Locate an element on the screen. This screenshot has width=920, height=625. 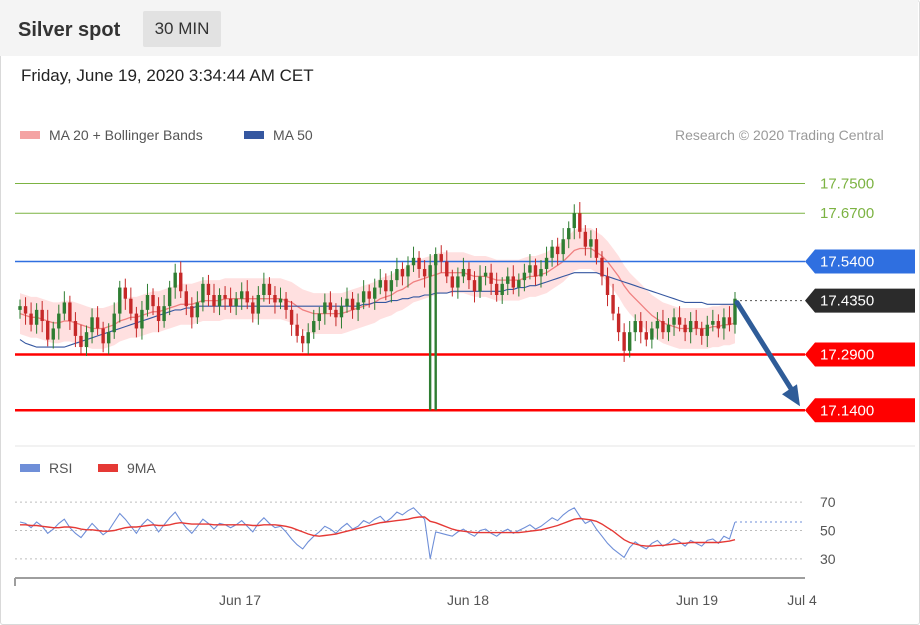
rsi-tick-label-0: 70 is located at coordinates (828, 502).